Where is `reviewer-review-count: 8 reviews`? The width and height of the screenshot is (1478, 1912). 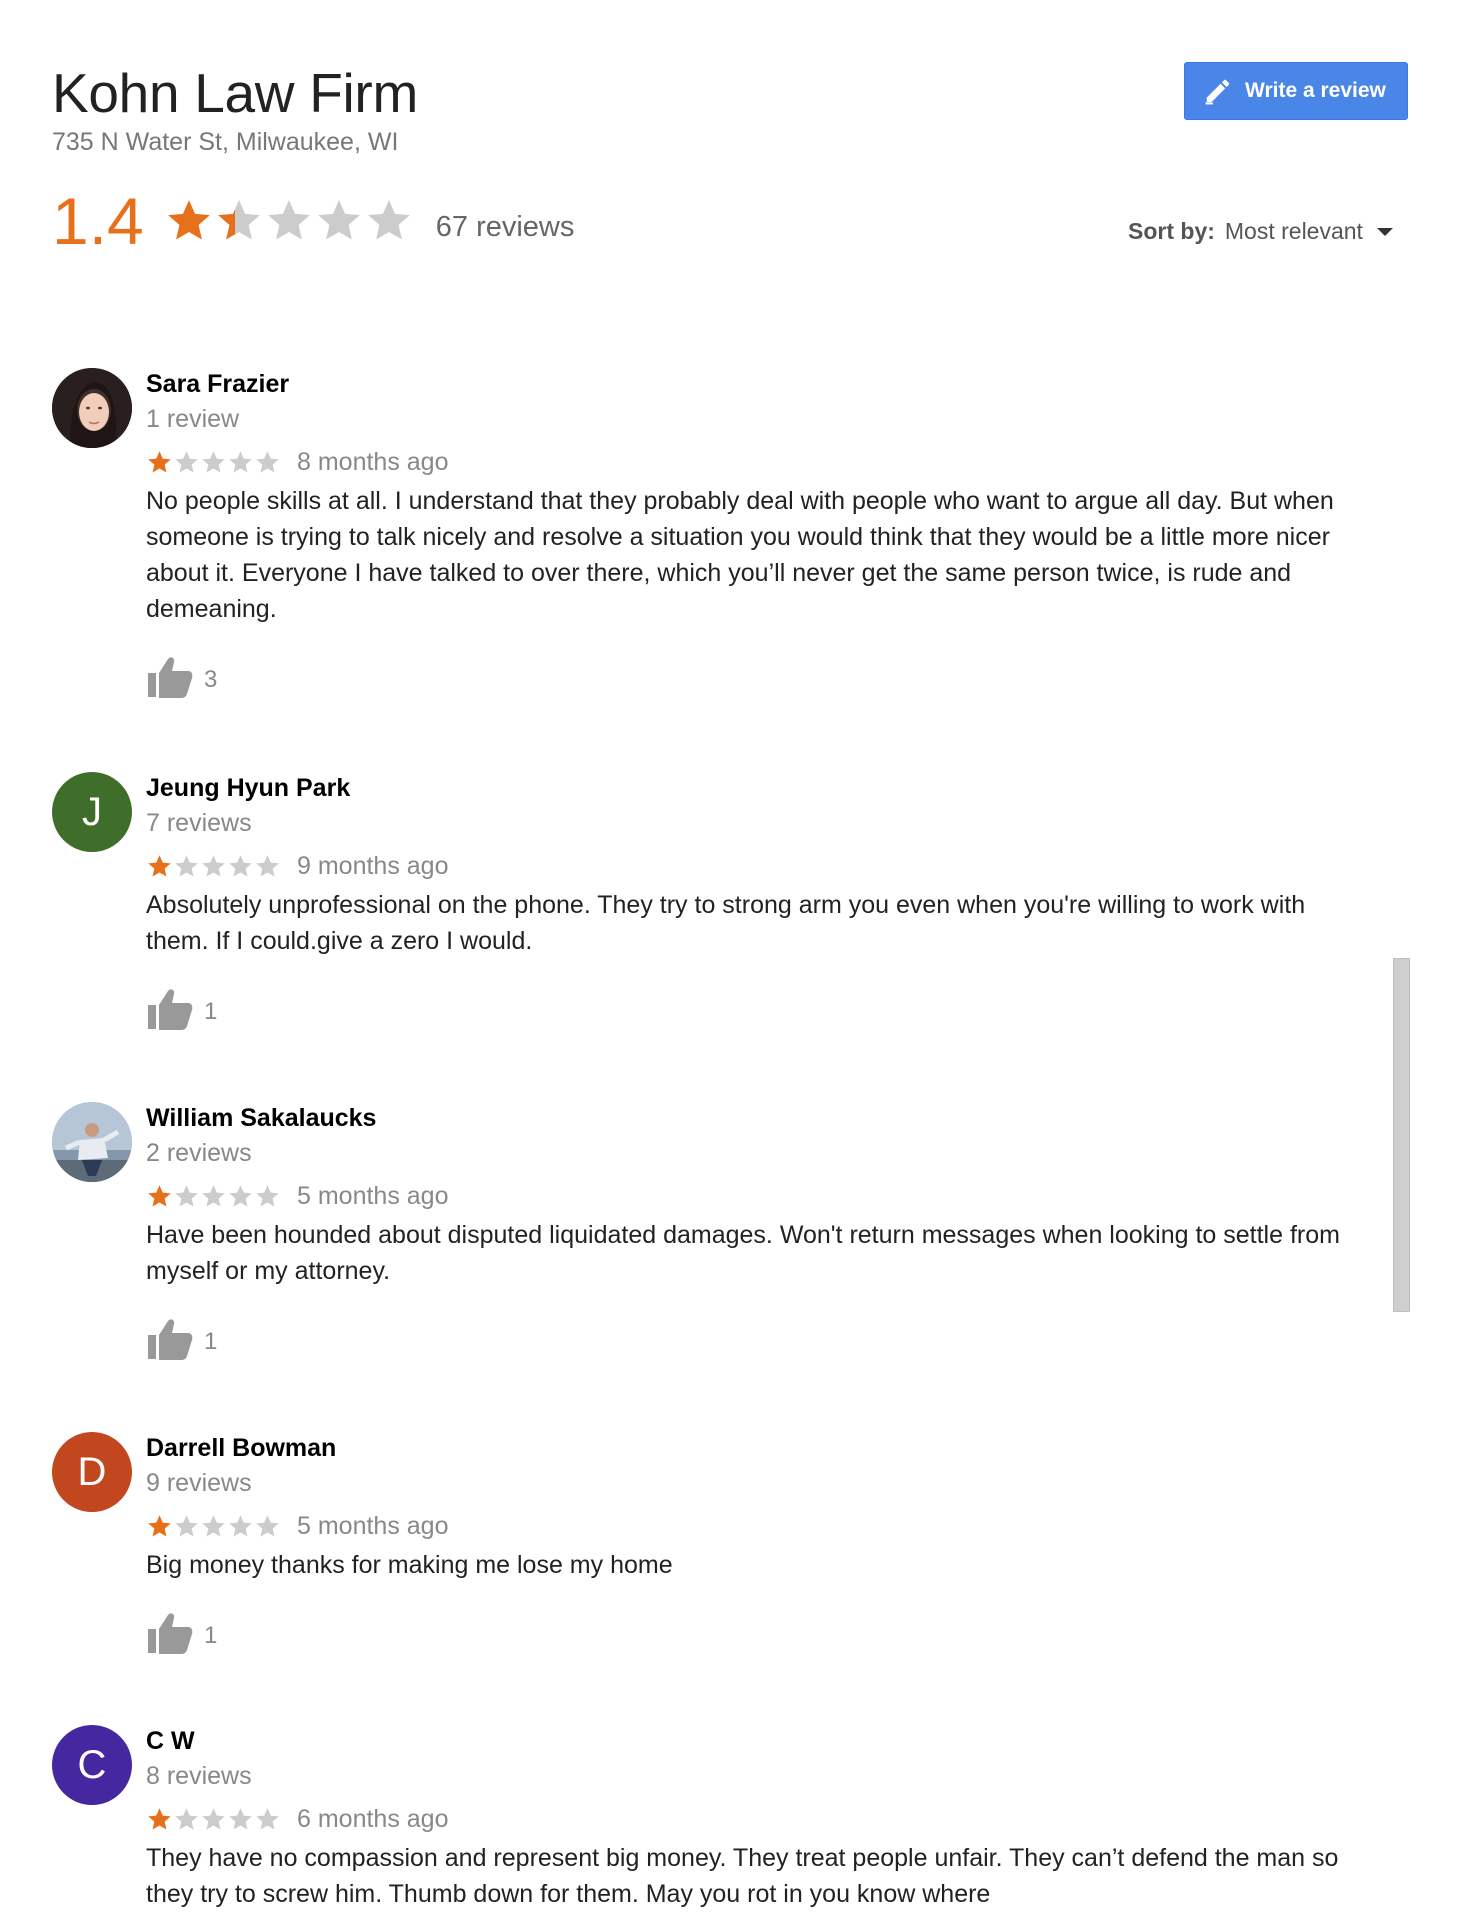 reviewer-review-count: 8 reviews is located at coordinates (199, 1776).